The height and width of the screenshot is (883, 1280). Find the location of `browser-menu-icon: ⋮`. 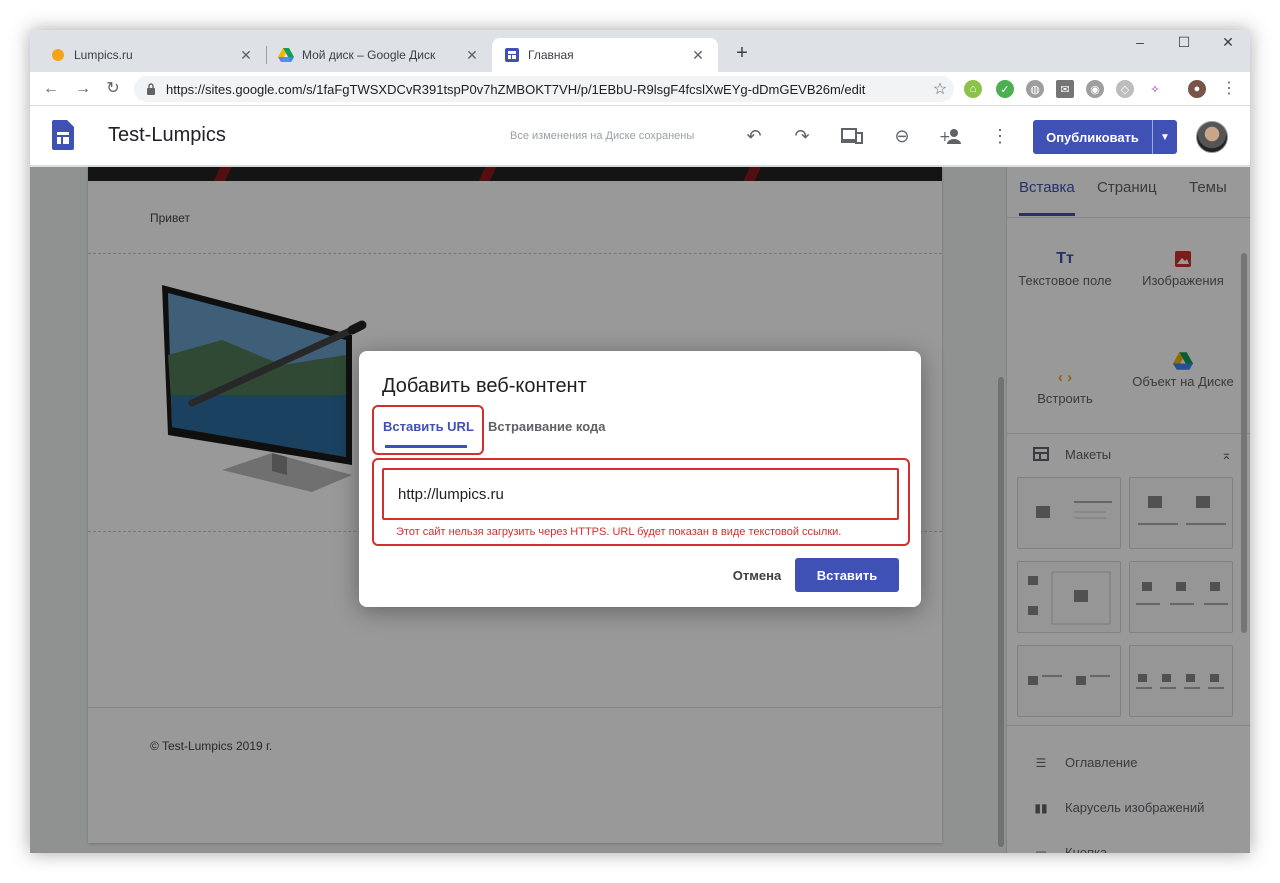

browser-menu-icon: ⋮ is located at coordinates (1229, 89).